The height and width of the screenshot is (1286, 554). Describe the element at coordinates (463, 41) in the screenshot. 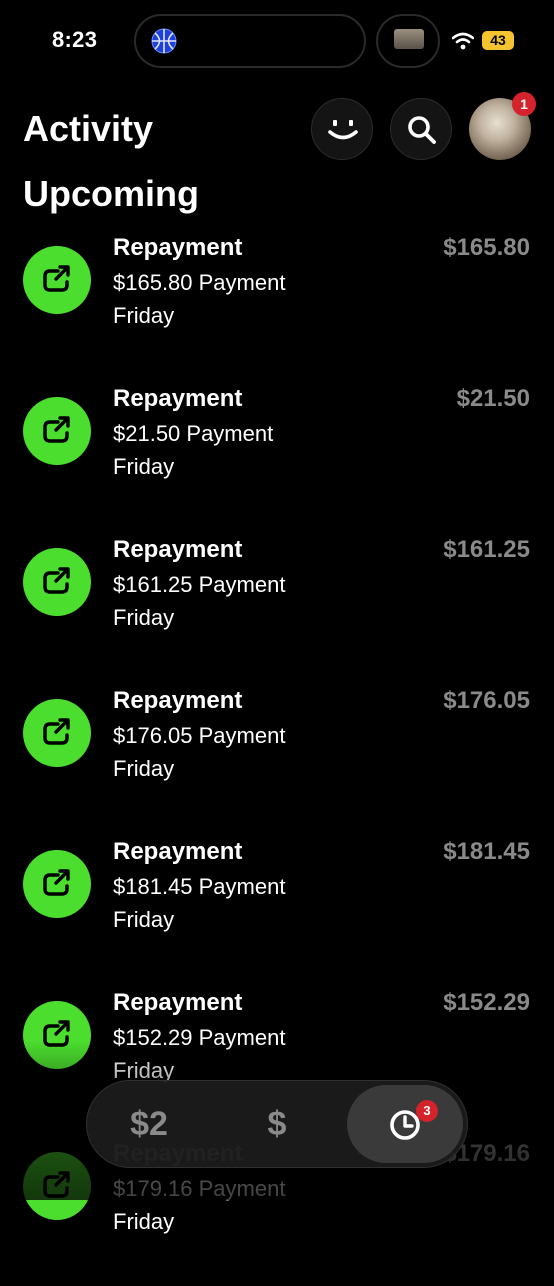

I see `wifi-icon` at that location.